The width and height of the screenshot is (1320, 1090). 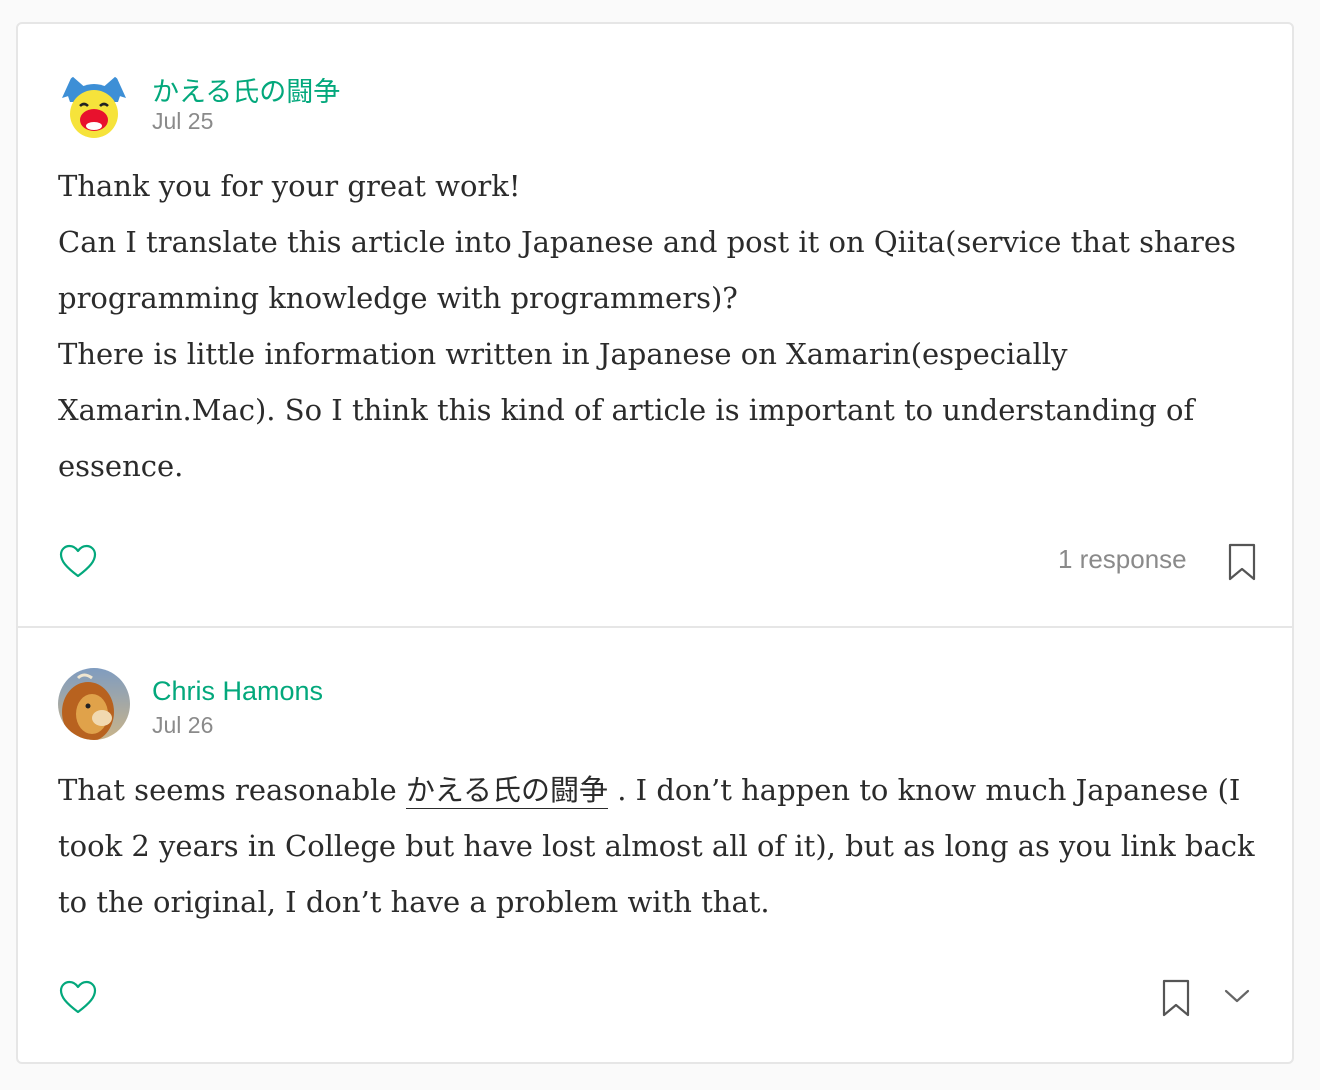 I want to click on author-name: かえる氏の闘争, so click(x=246, y=89).